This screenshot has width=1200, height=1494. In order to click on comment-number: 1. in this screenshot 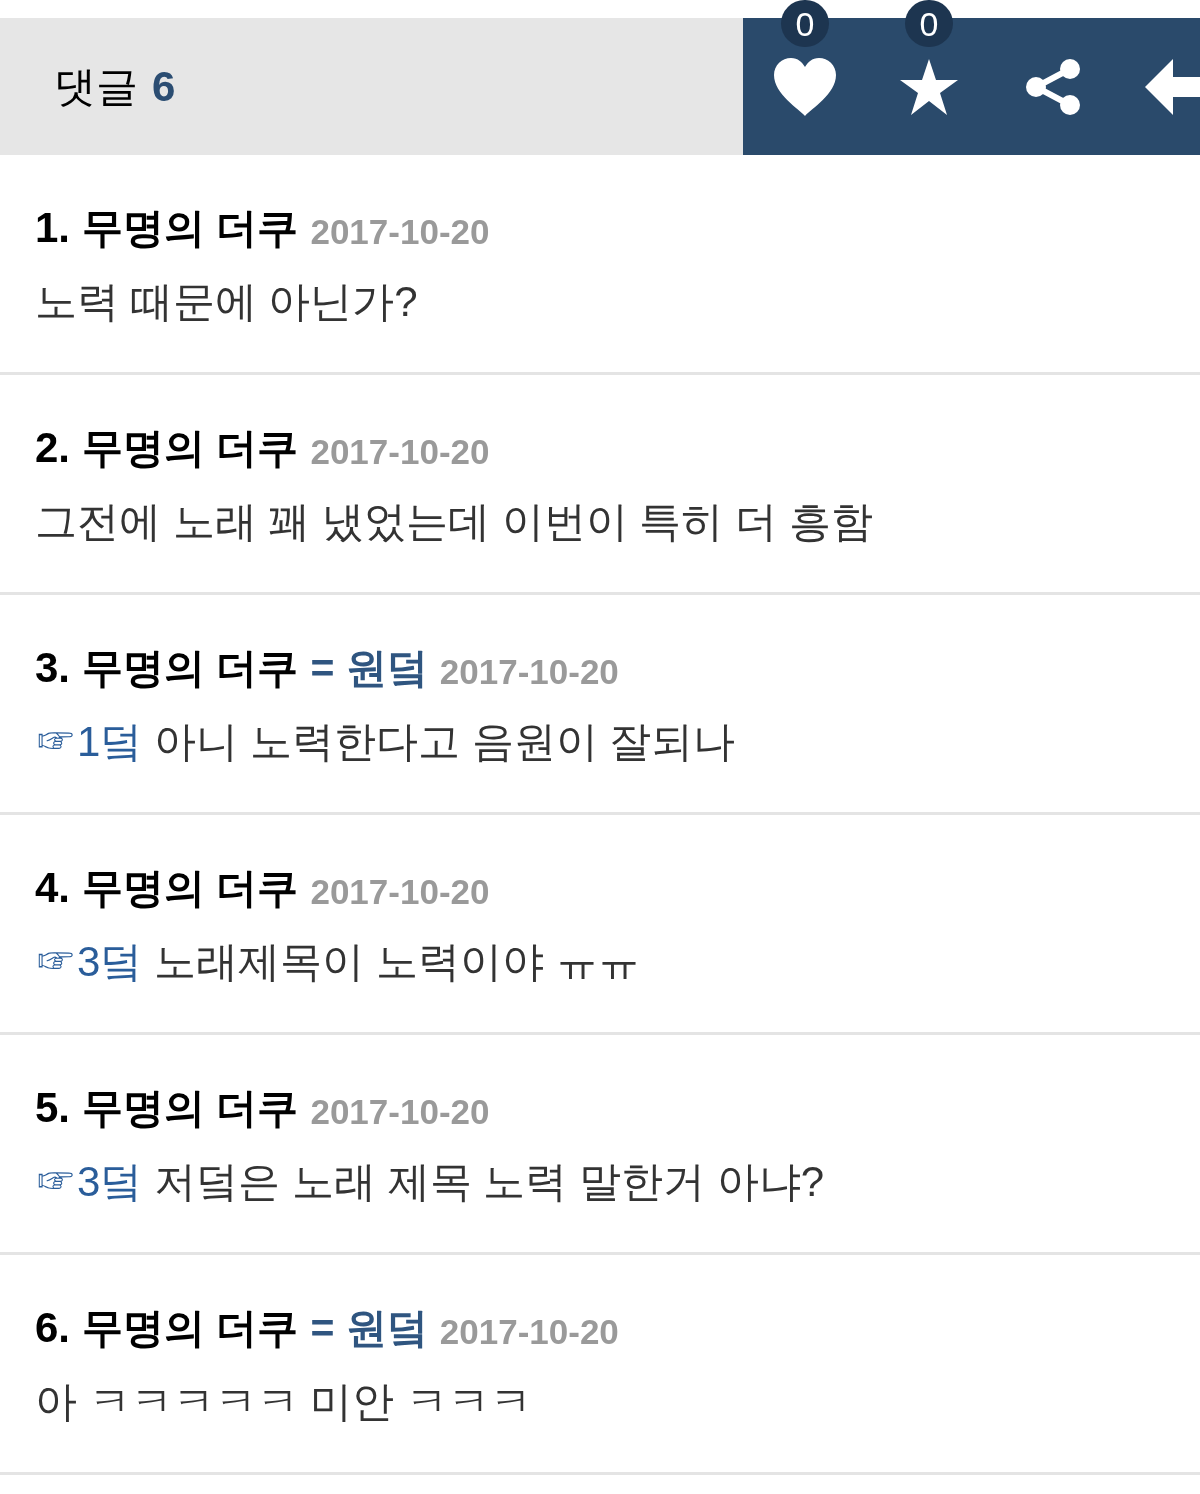, I will do `click(53, 228)`.